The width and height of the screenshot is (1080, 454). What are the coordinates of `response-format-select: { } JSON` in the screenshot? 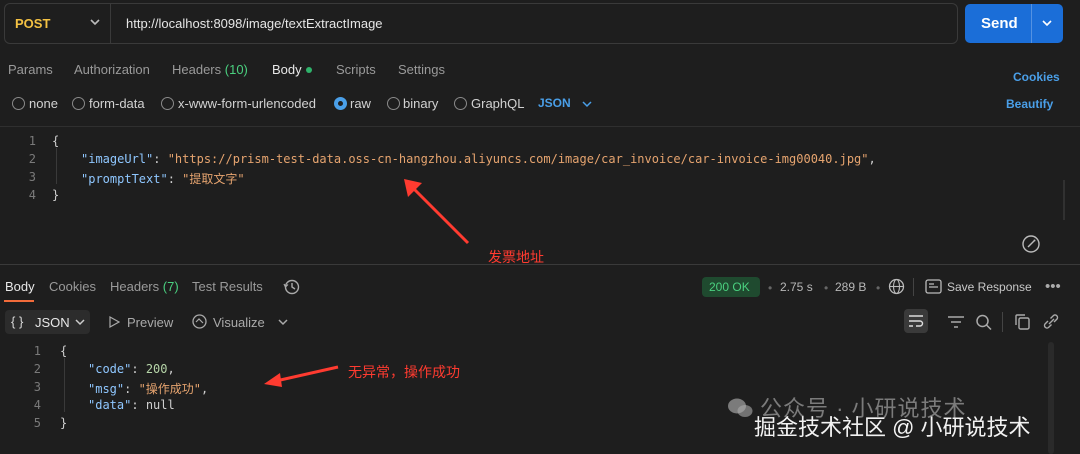 It's located at (47, 322).